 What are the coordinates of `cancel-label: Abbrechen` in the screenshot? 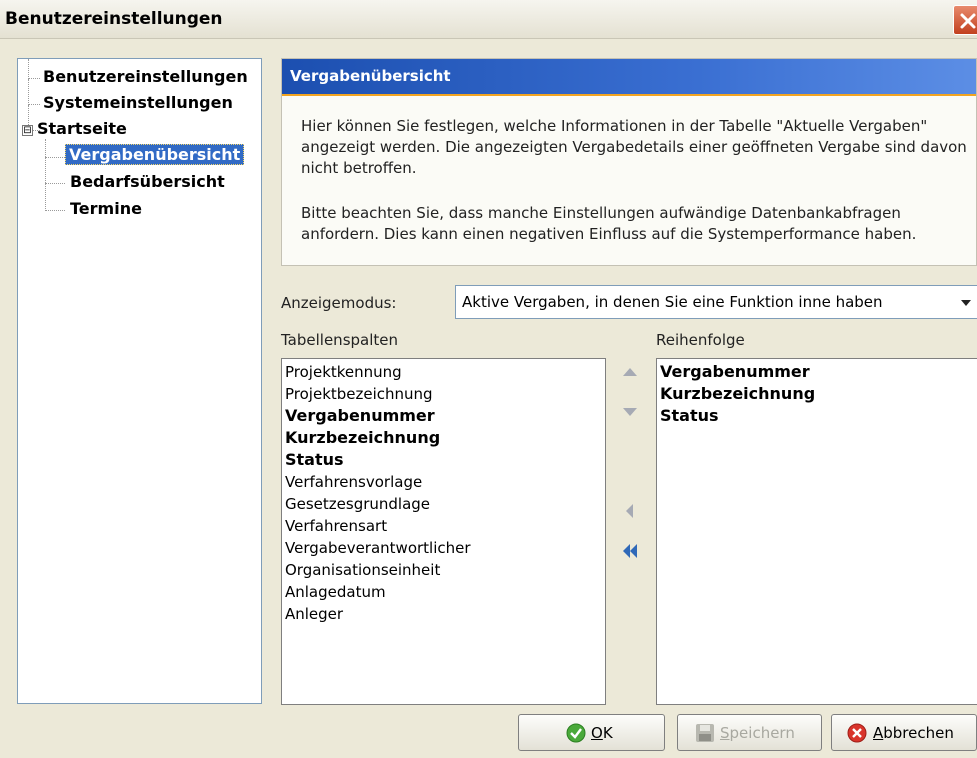 It's located at (913, 733).